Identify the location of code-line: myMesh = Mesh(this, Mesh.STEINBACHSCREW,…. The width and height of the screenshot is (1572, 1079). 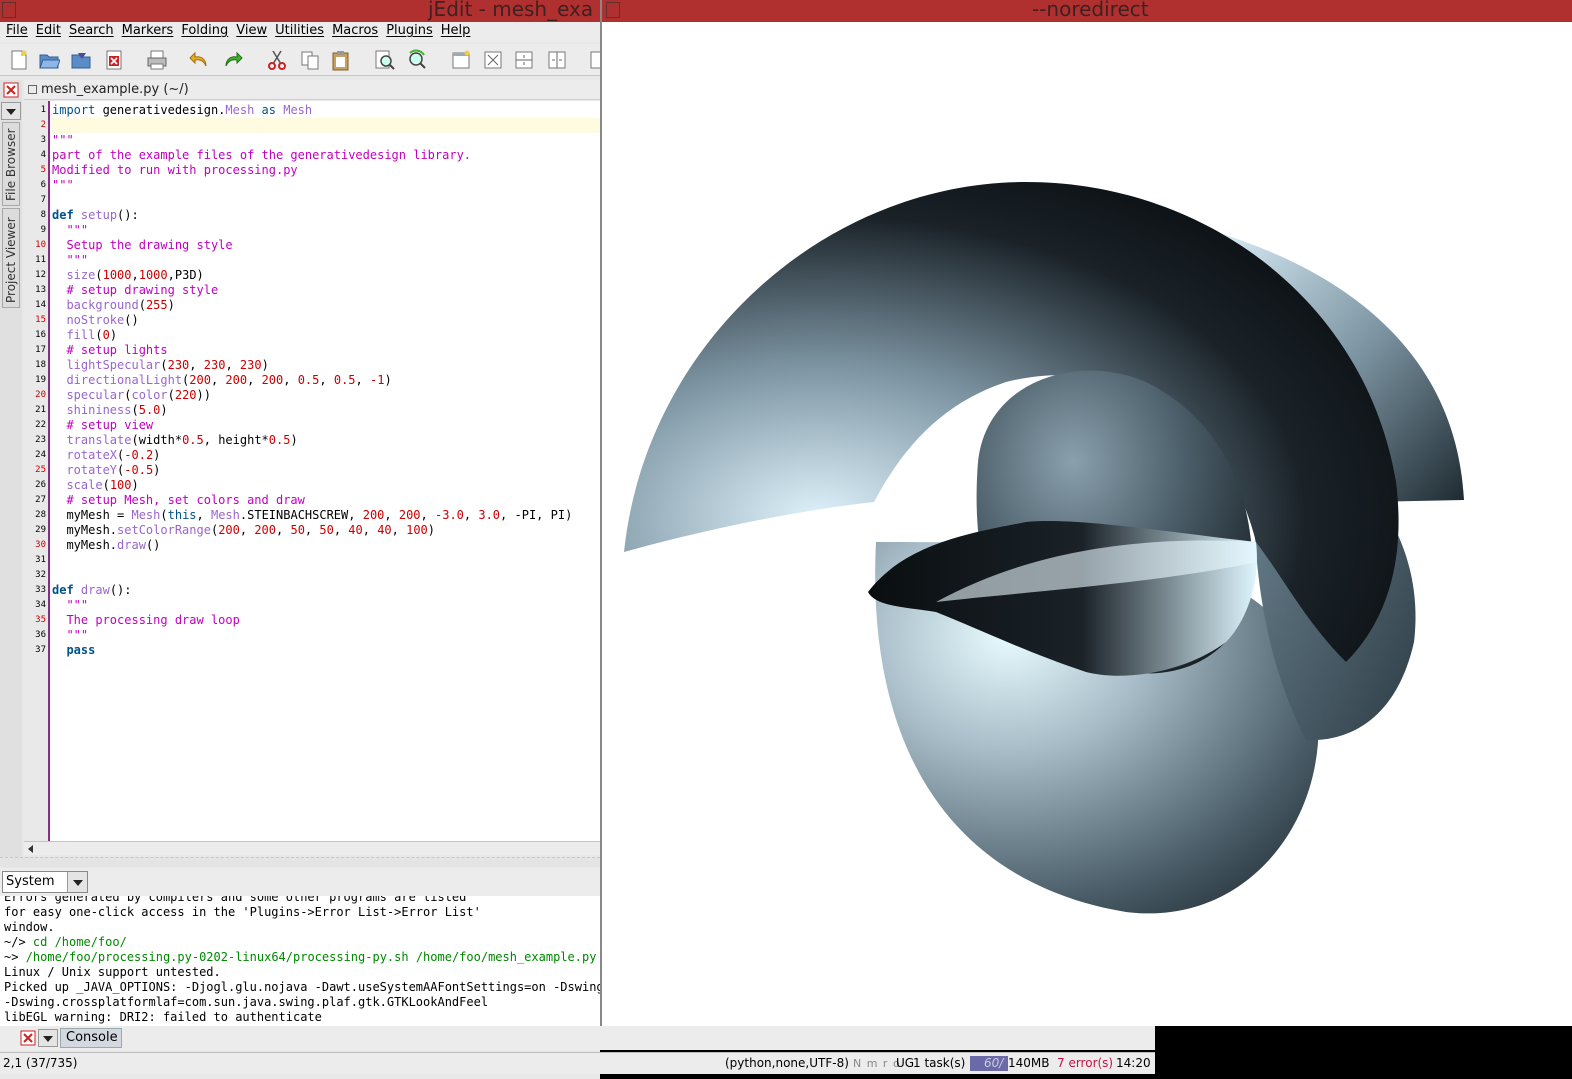
(312, 515).